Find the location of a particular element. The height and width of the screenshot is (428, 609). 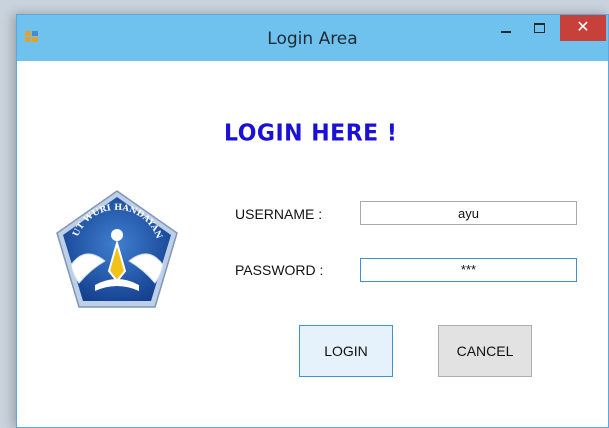

username-input is located at coordinates (468, 213).